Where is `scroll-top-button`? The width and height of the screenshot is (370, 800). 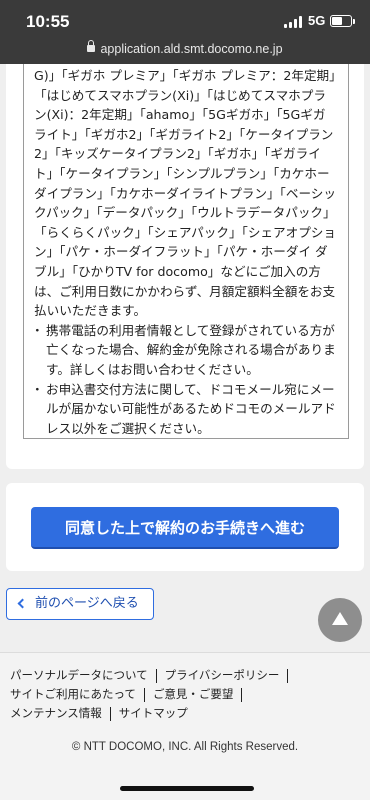 scroll-top-button is located at coordinates (340, 620).